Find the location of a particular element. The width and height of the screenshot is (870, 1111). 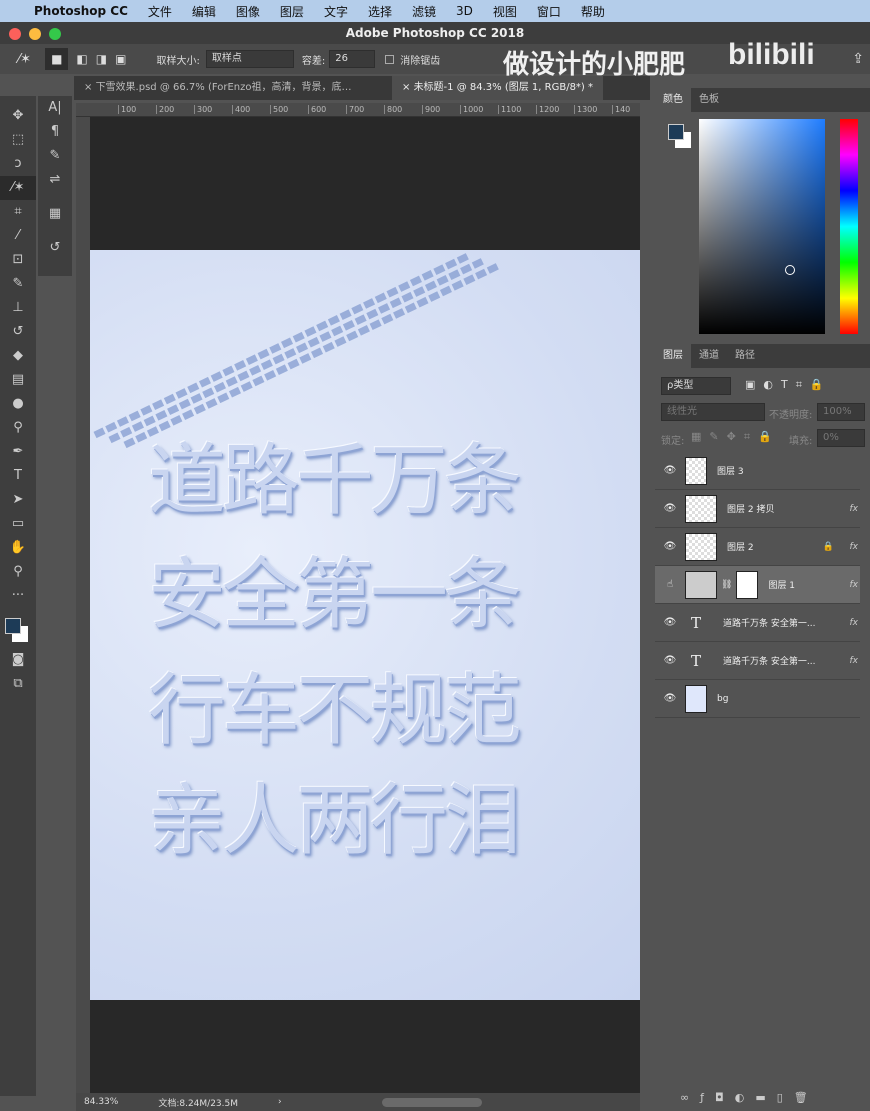

menu-layer: 图层 is located at coordinates (292, 11).